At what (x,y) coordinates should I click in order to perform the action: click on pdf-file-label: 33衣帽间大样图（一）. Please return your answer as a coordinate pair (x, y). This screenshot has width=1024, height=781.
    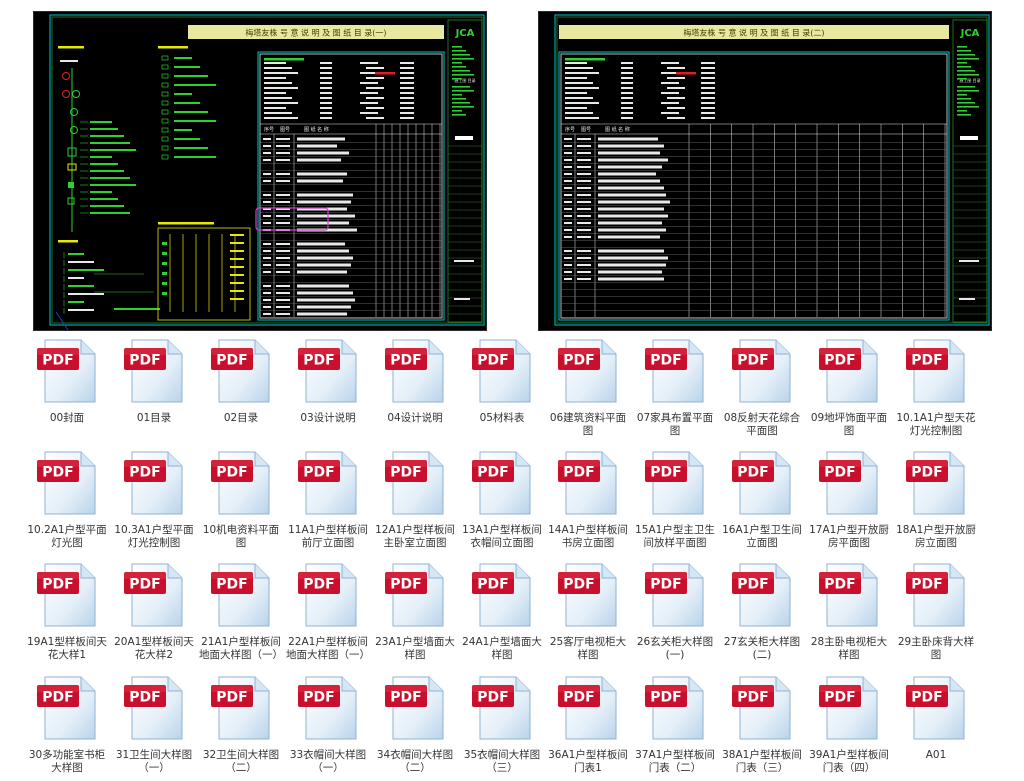
    Looking at the image, I should click on (328, 761).